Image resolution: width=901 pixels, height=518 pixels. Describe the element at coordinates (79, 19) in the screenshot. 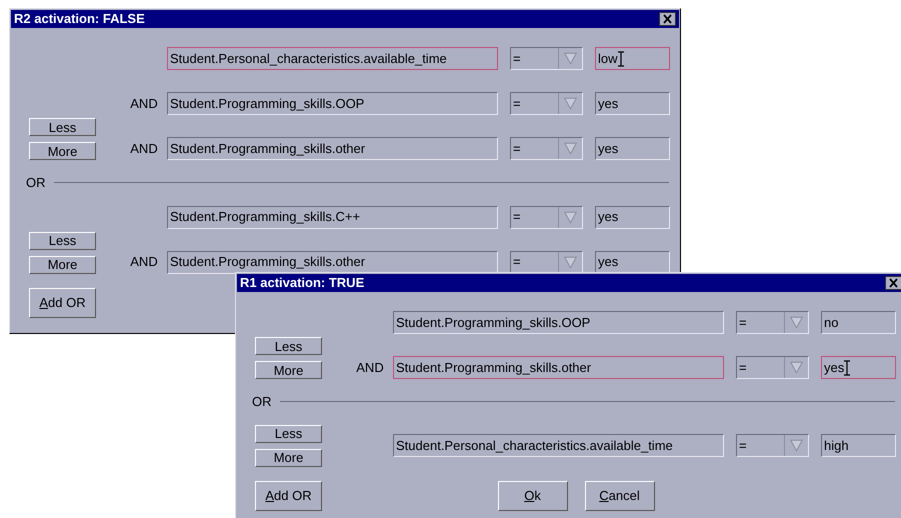

I see `window-title: R2 activation: FALSE` at that location.